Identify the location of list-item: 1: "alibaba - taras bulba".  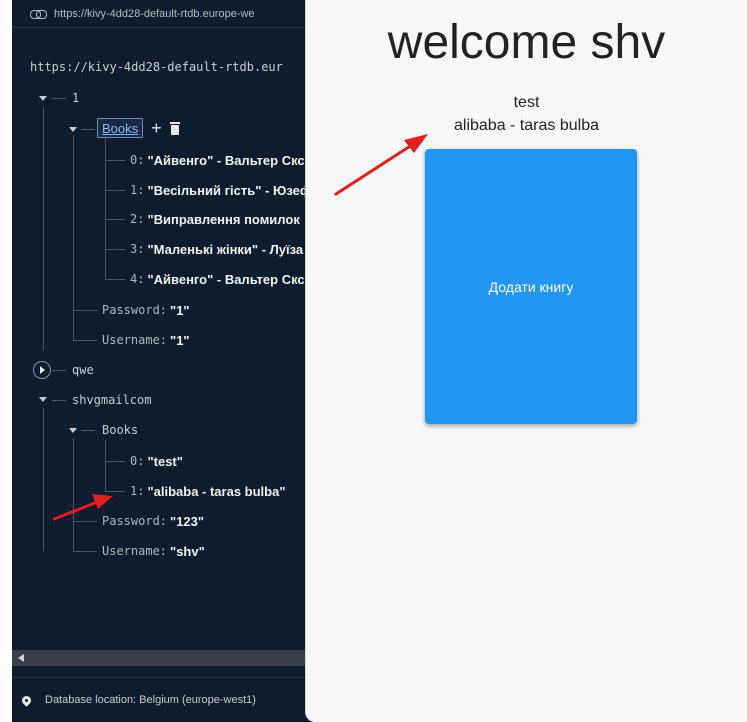
(208, 491).